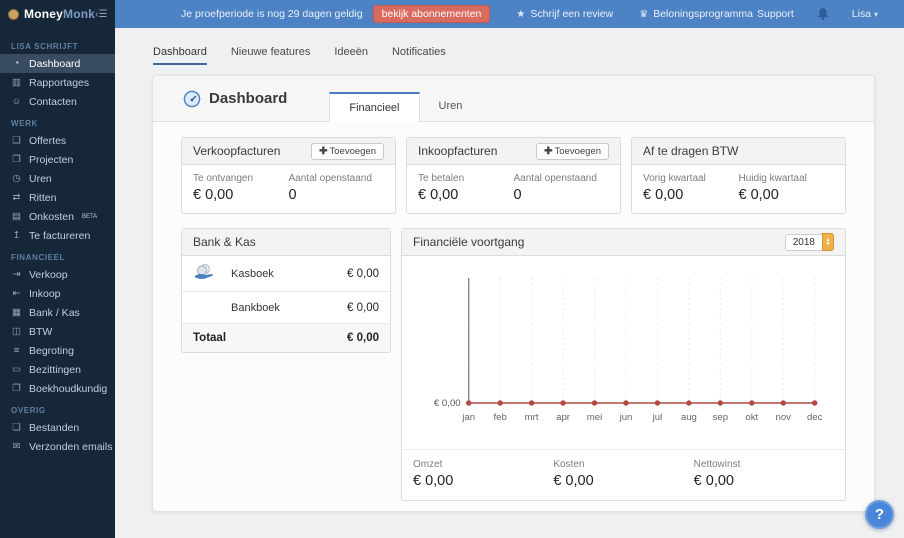 The height and width of the screenshot is (538, 904). I want to click on stat-label: Kosten, so click(569, 464).